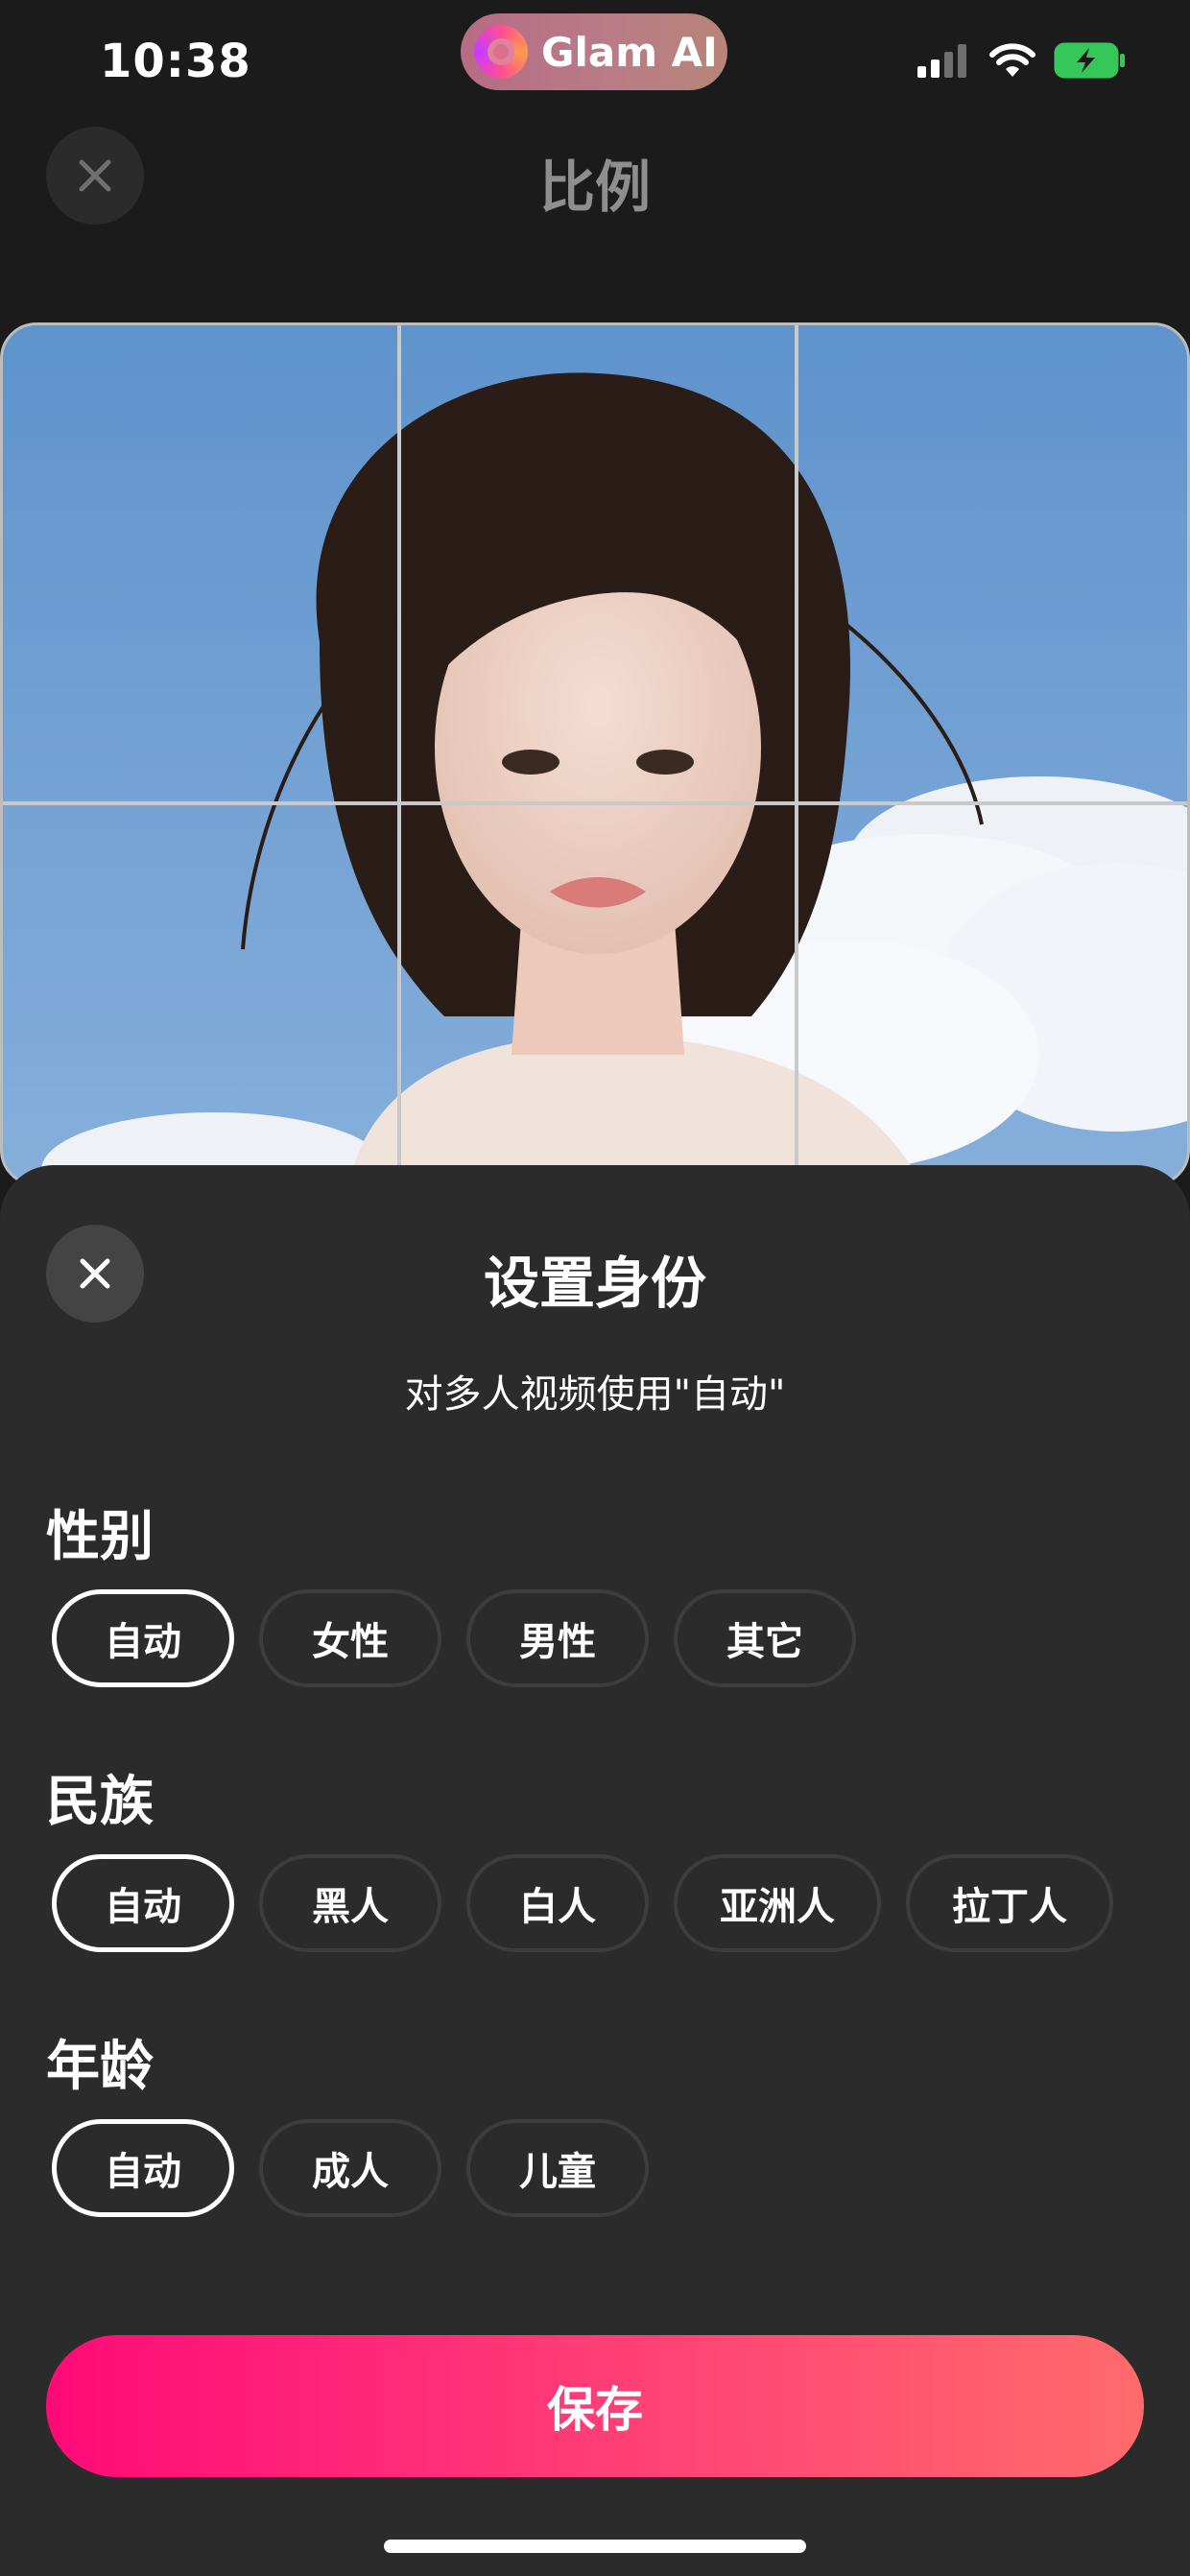  I want to click on age-label: 年龄, so click(100, 2067).